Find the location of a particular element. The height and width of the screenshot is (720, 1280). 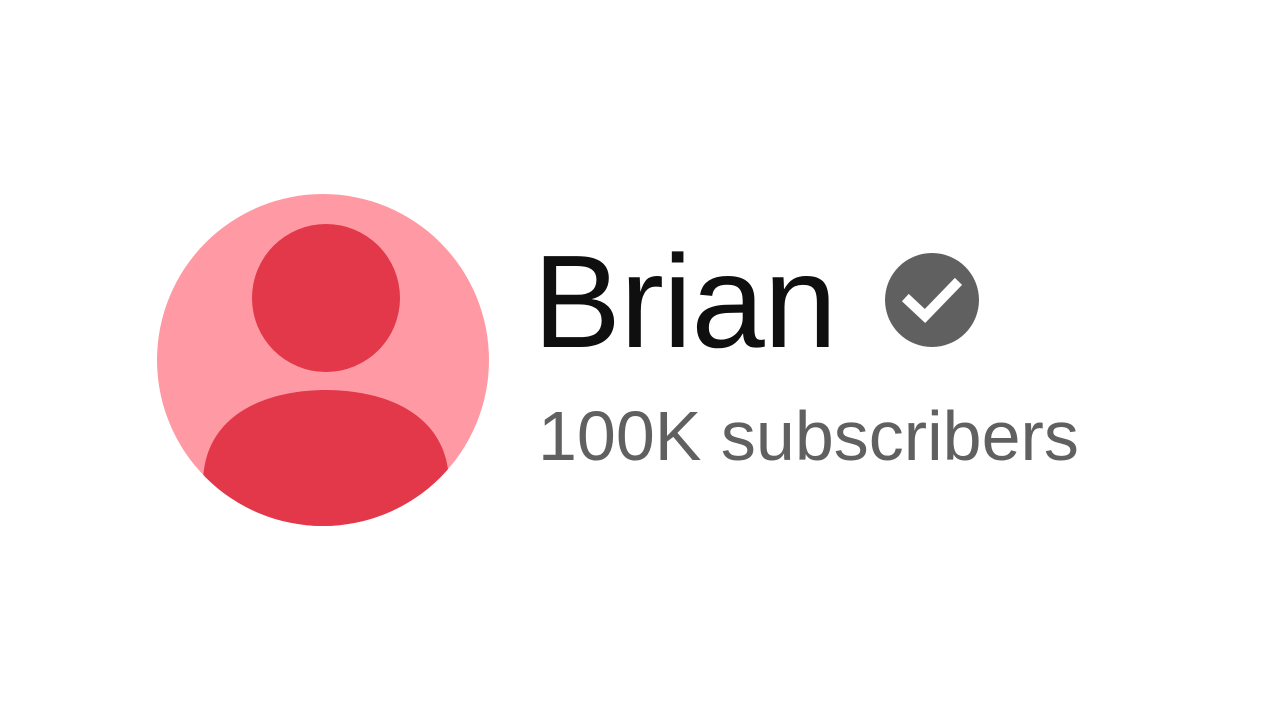

subscriber-count: 100K subscribers is located at coordinates (808, 436).